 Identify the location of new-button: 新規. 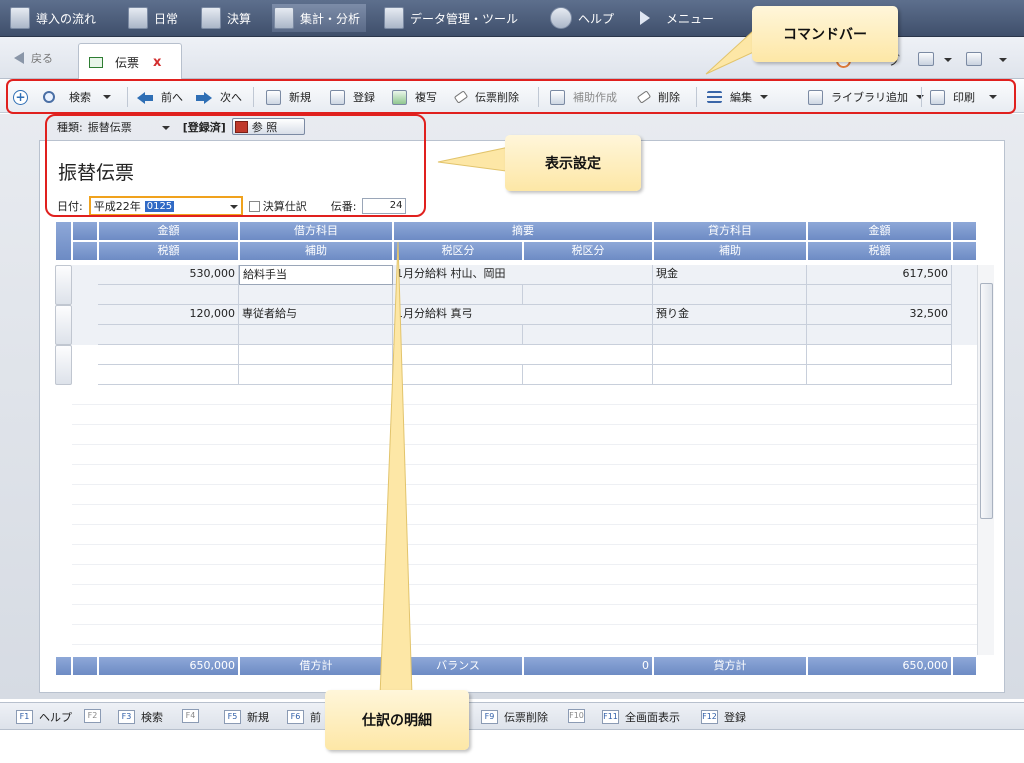
(288, 97).